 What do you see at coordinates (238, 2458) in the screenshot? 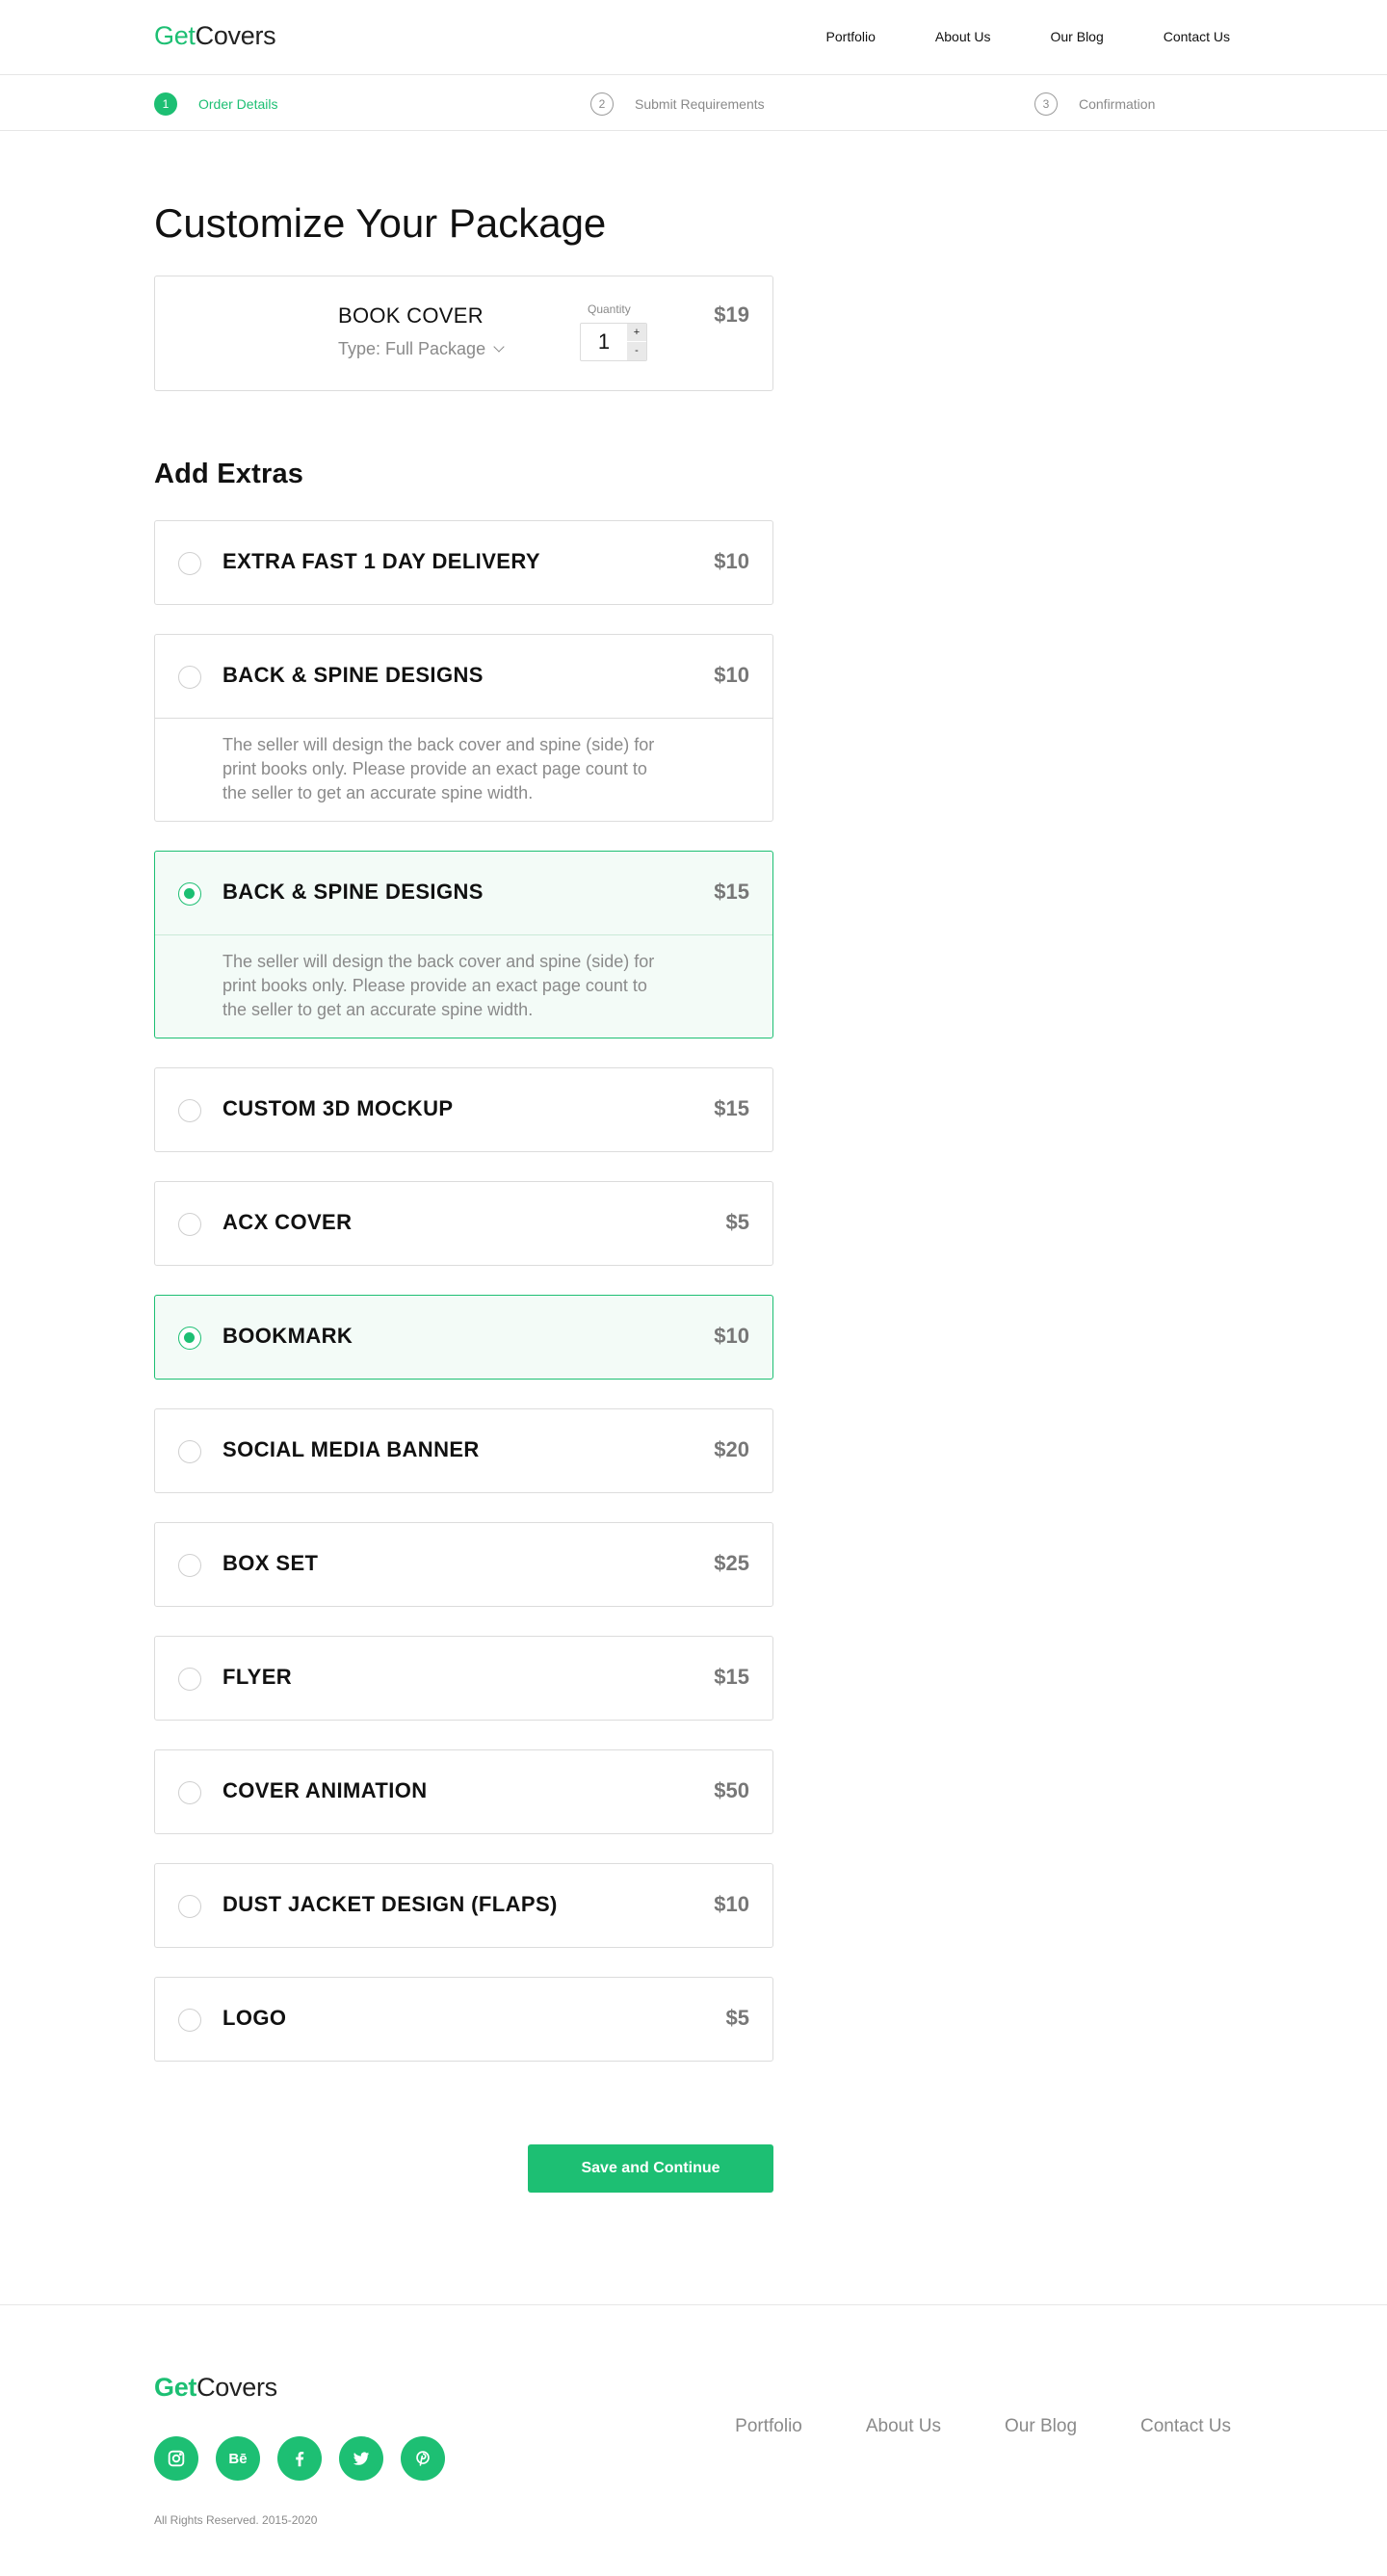
I see `behance-link: Bē` at bounding box center [238, 2458].